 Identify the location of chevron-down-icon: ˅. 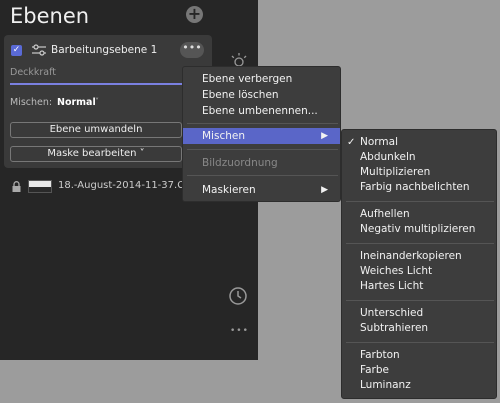
(97, 101).